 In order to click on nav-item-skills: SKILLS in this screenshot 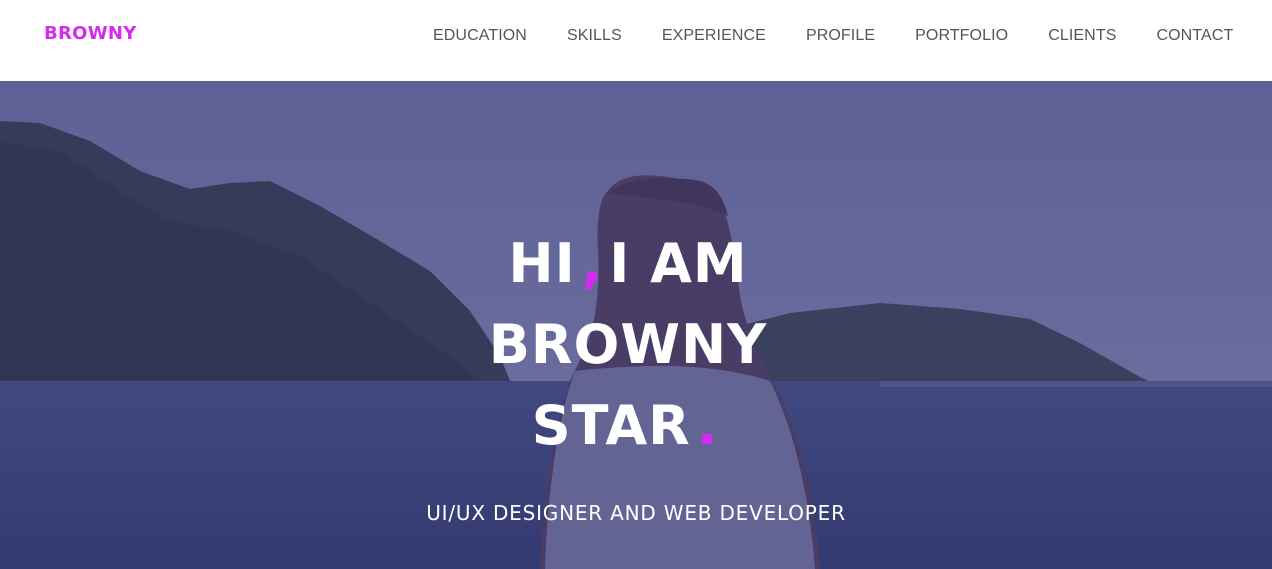, I will do `click(614, 36)`.